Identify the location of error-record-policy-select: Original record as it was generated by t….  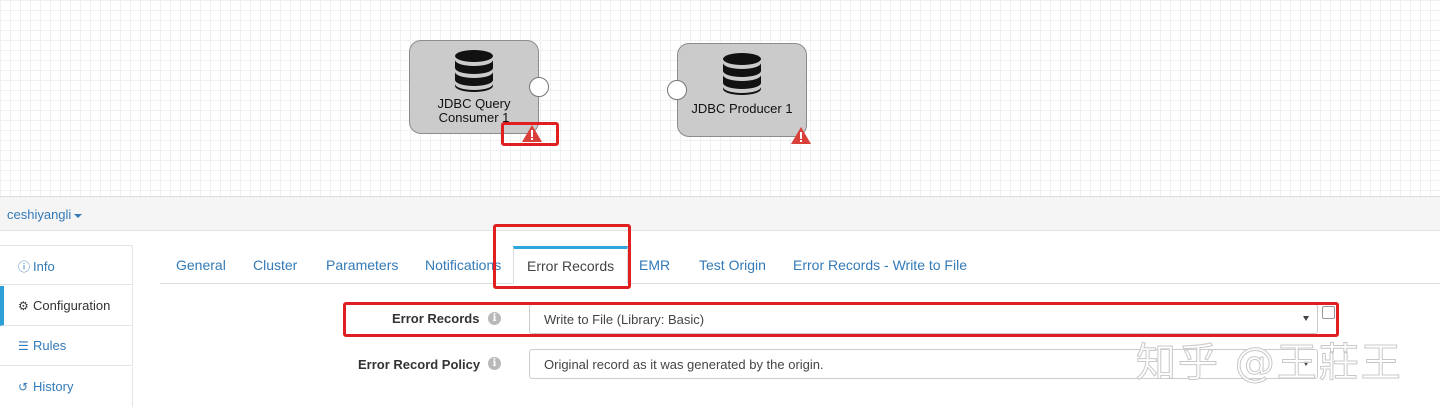
(923, 364).